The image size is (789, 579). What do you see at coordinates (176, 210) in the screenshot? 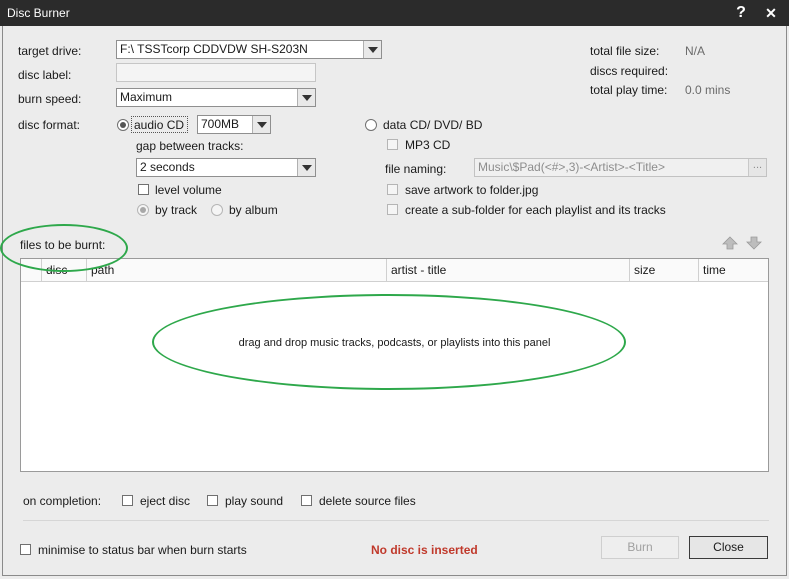
I see `by-track-label: by track` at bounding box center [176, 210].